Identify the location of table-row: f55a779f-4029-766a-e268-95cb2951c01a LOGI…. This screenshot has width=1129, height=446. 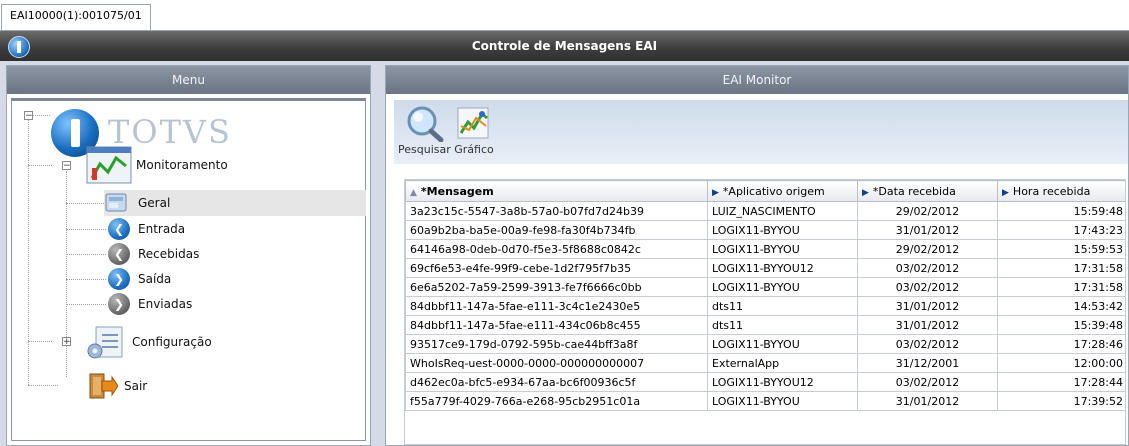
(765, 401).